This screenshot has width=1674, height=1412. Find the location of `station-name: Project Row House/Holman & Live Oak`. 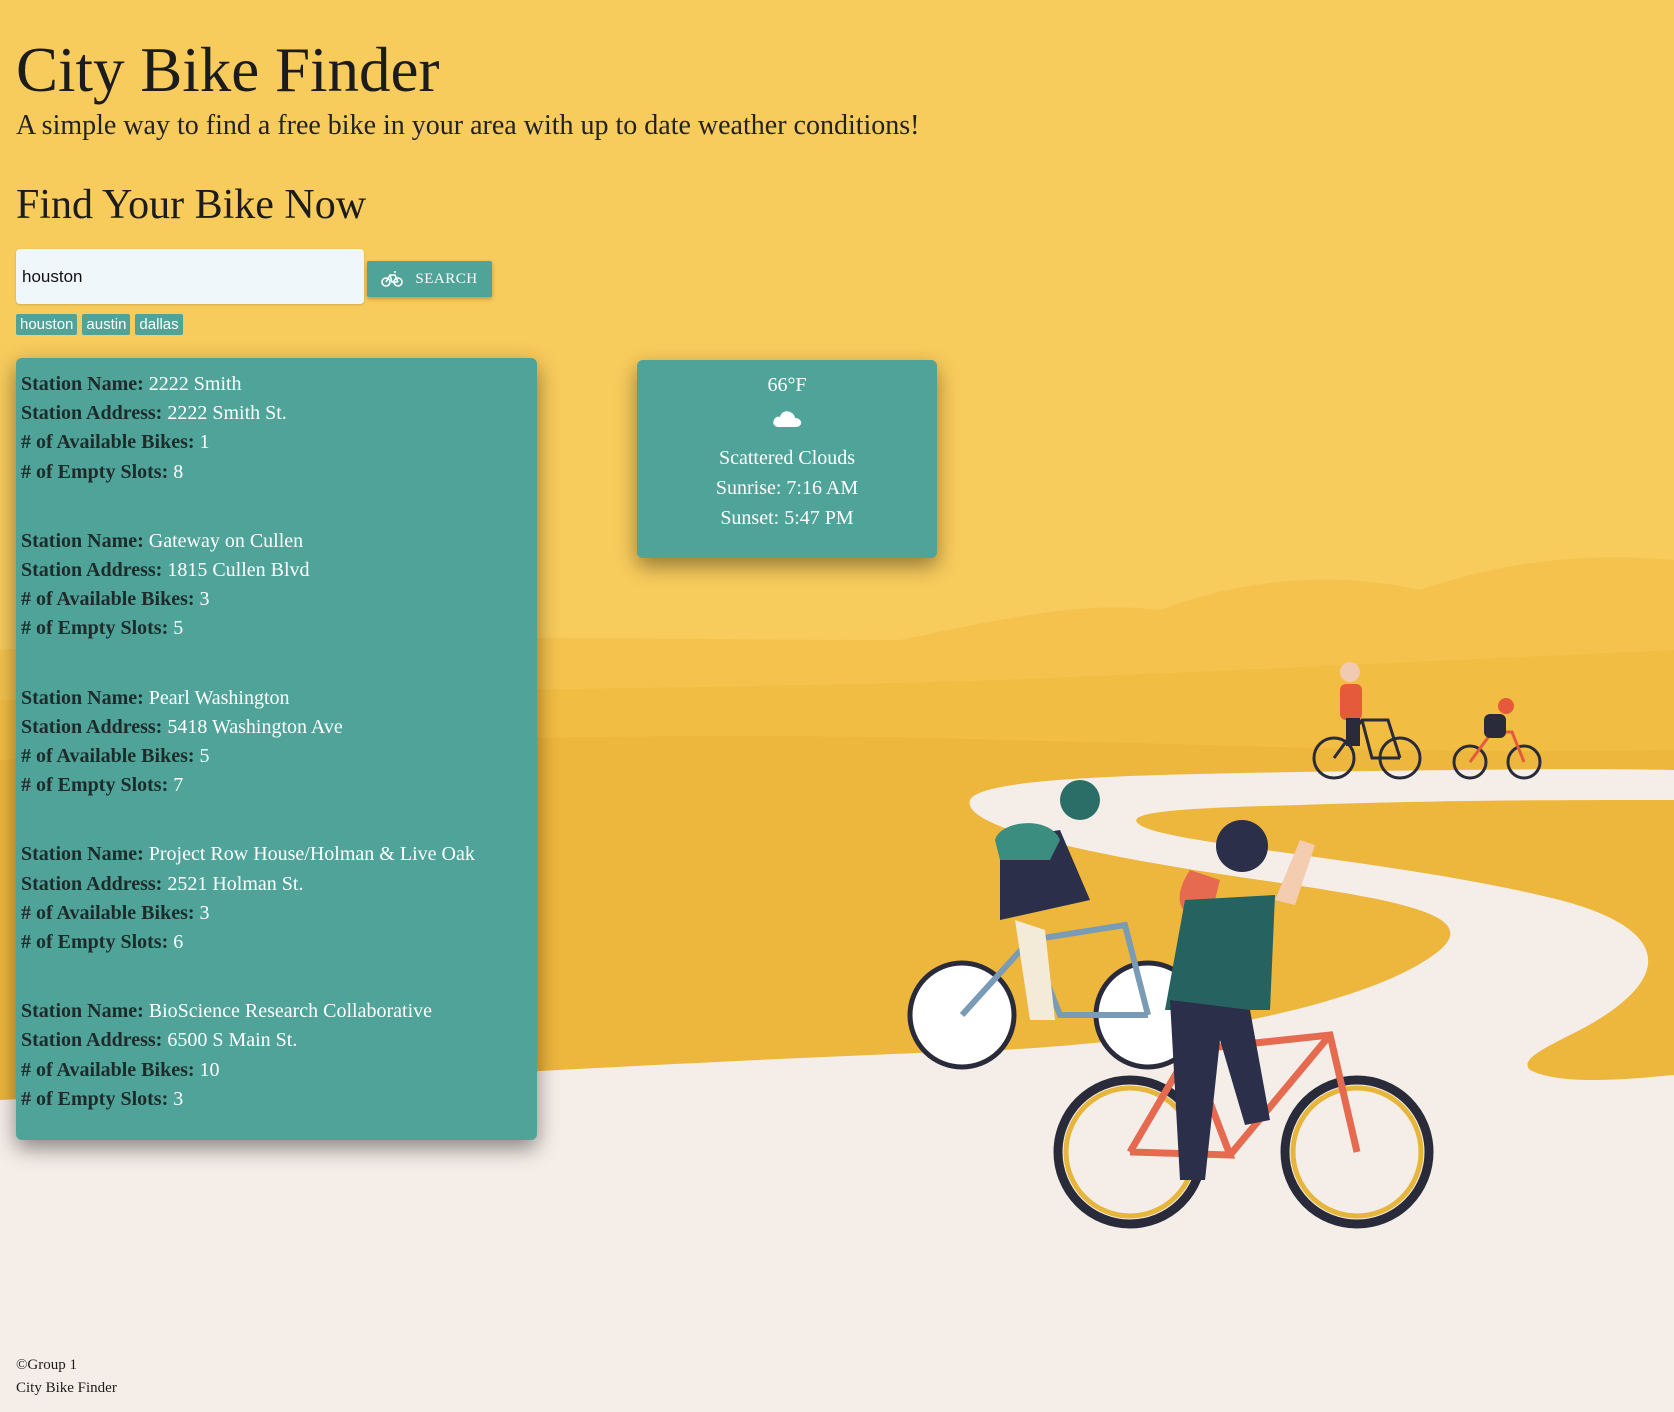

station-name: Project Row House/Holman & Live Oak is located at coordinates (311, 854).